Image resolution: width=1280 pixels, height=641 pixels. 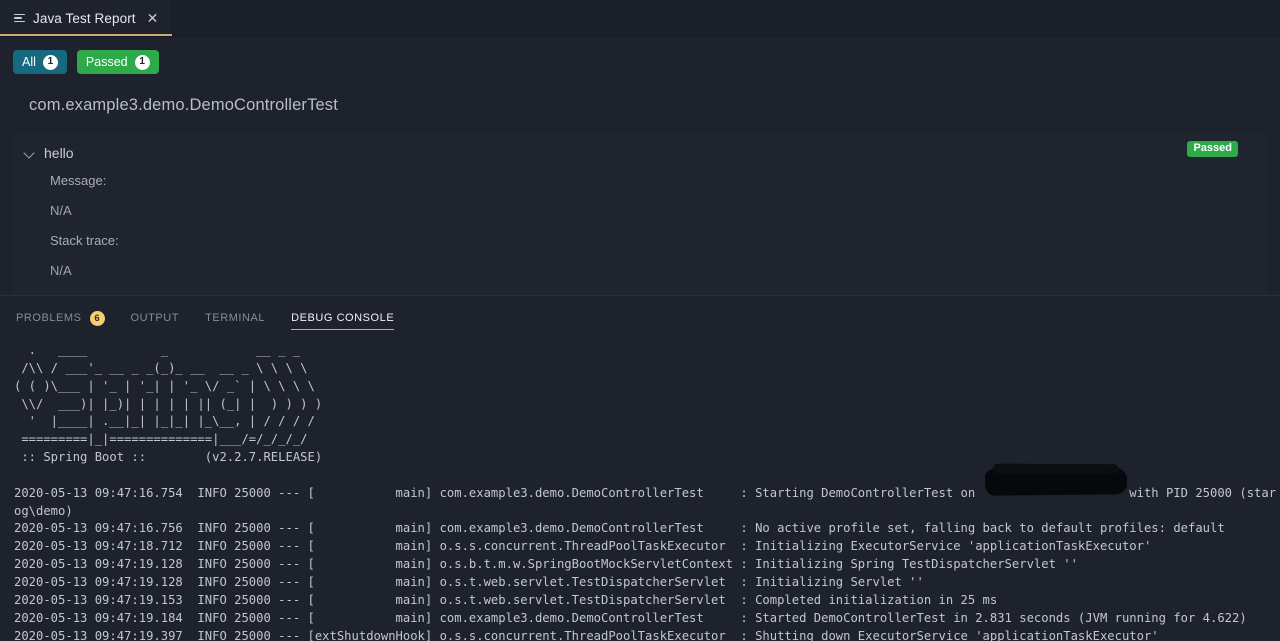 What do you see at coordinates (235, 318) in the screenshot?
I see `panel-tab-terminal-label: TERMINAL` at bounding box center [235, 318].